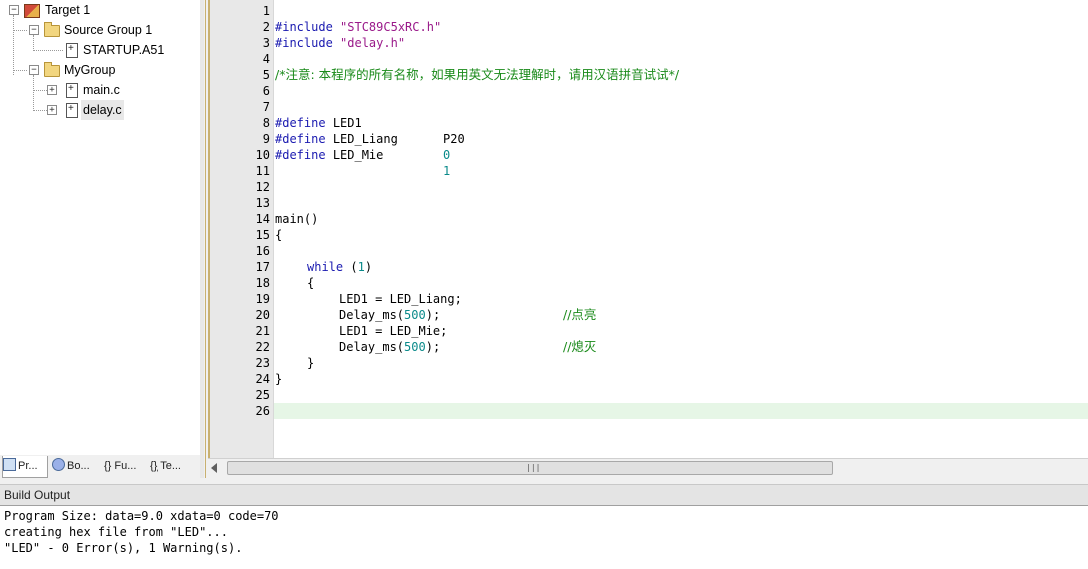 This screenshot has width=1088, height=569. Describe the element at coordinates (649, 210) in the screenshot. I see `code-line: main()` at that location.